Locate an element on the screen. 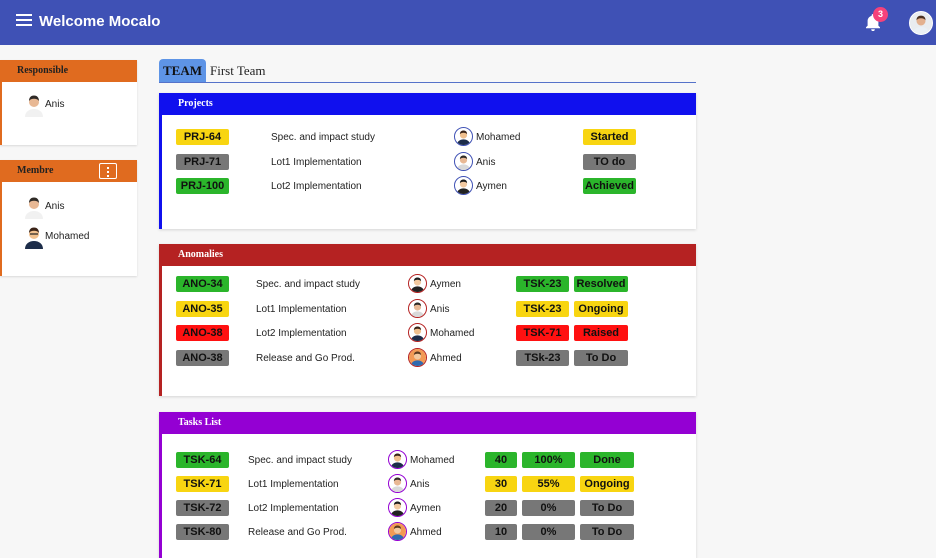 The width and height of the screenshot is (936, 558). task-link-badge: TSK-71 is located at coordinates (542, 333).